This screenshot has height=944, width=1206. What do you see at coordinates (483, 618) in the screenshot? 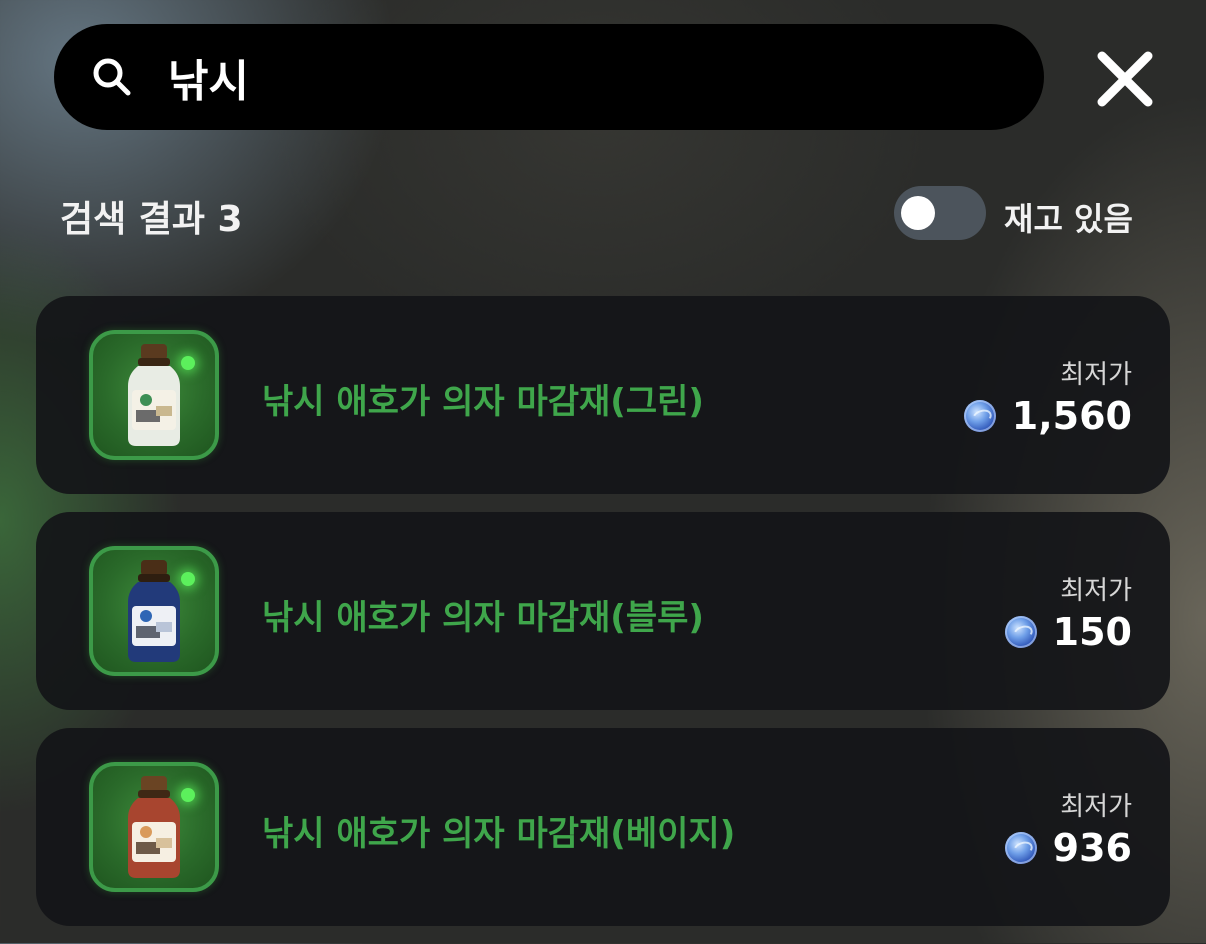
I see `item-name: 낚시 애호가 의자 마감재(블루)` at bounding box center [483, 618].